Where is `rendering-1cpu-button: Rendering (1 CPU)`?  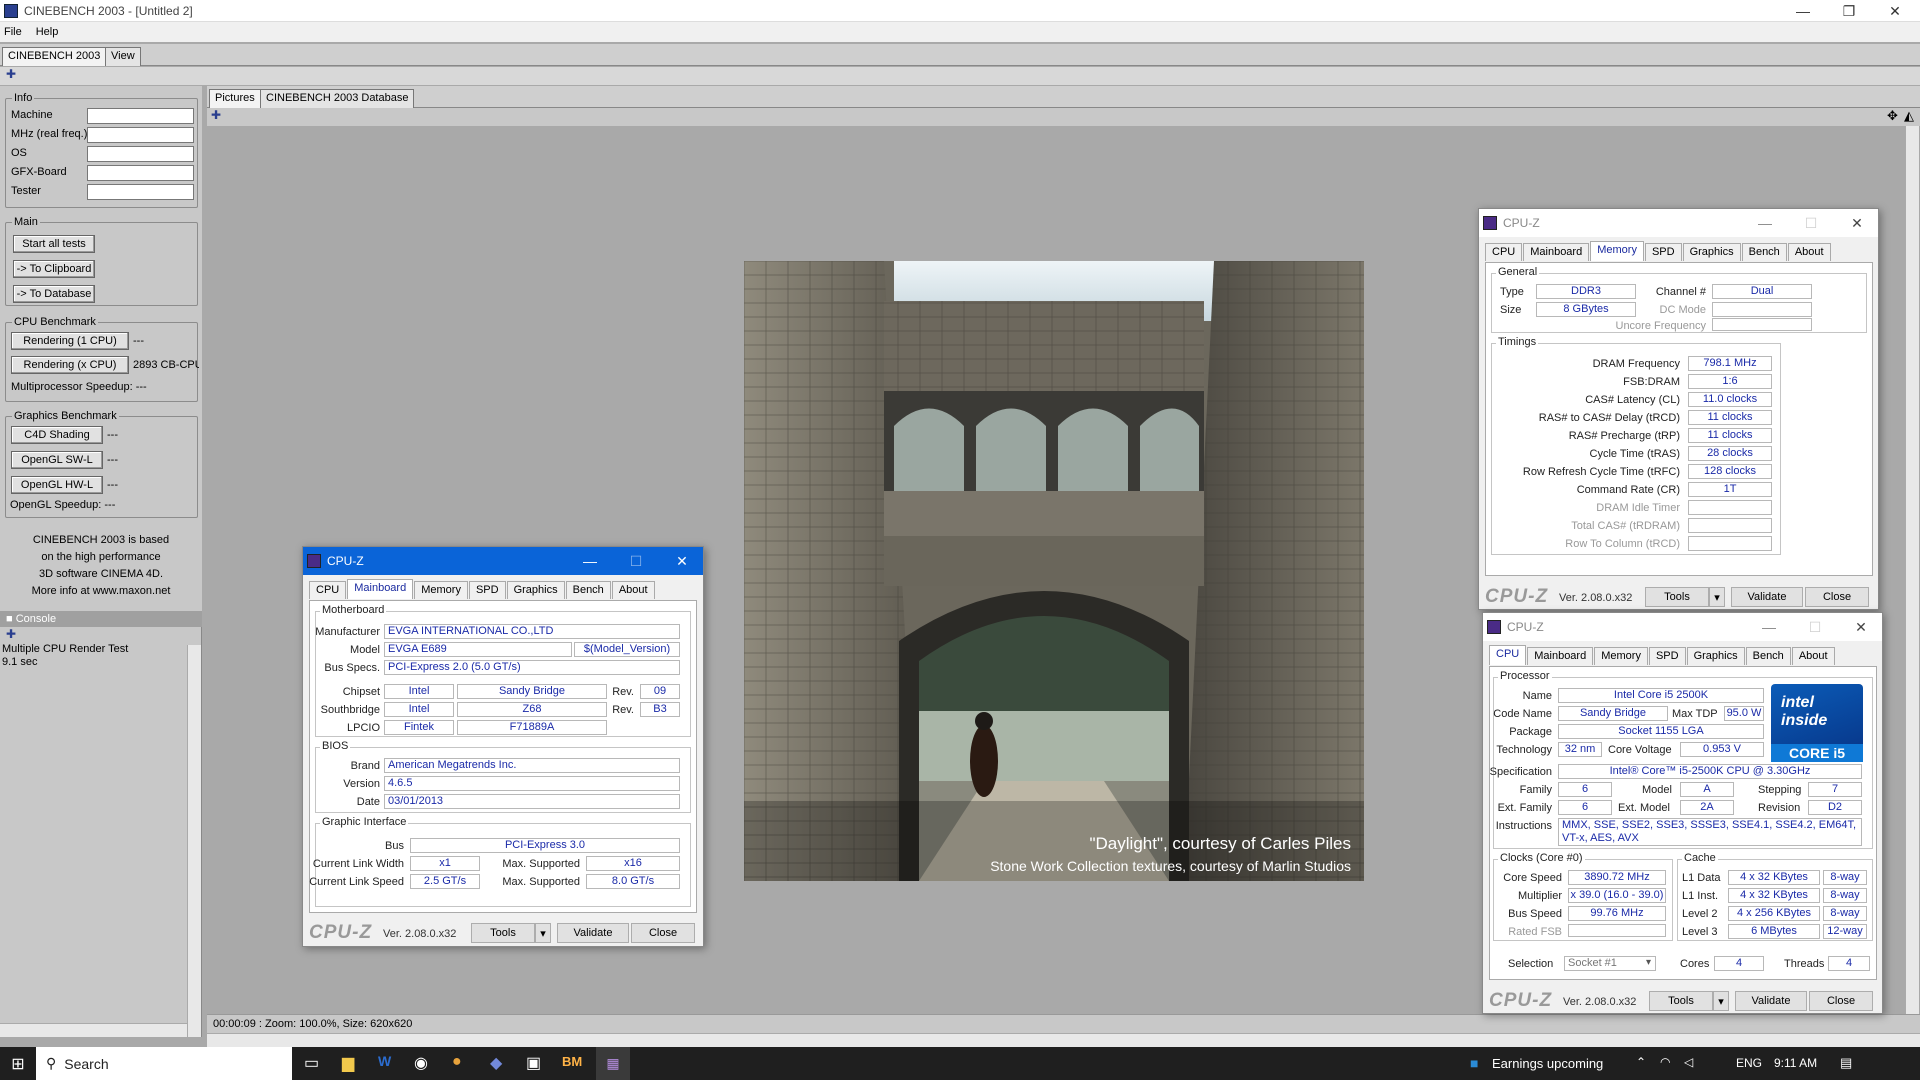
rendering-1cpu-button: Rendering (1 CPU) is located at coordinates (70, 341).